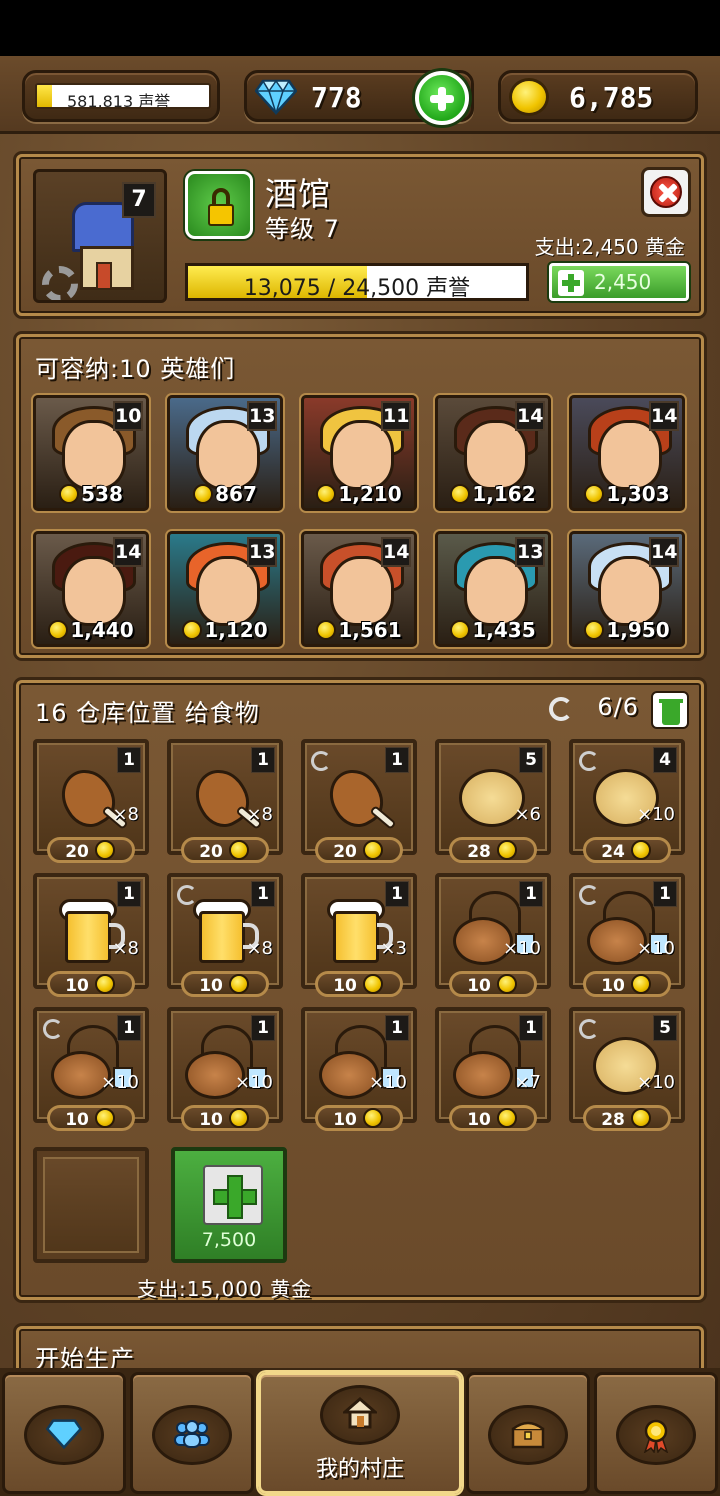 This screenshot has width=720, height=1496. What do you see at coordinates (504, 630) in the screenshot?
I see `hero-price-value: 1,435` at bounding box center [504, 630].